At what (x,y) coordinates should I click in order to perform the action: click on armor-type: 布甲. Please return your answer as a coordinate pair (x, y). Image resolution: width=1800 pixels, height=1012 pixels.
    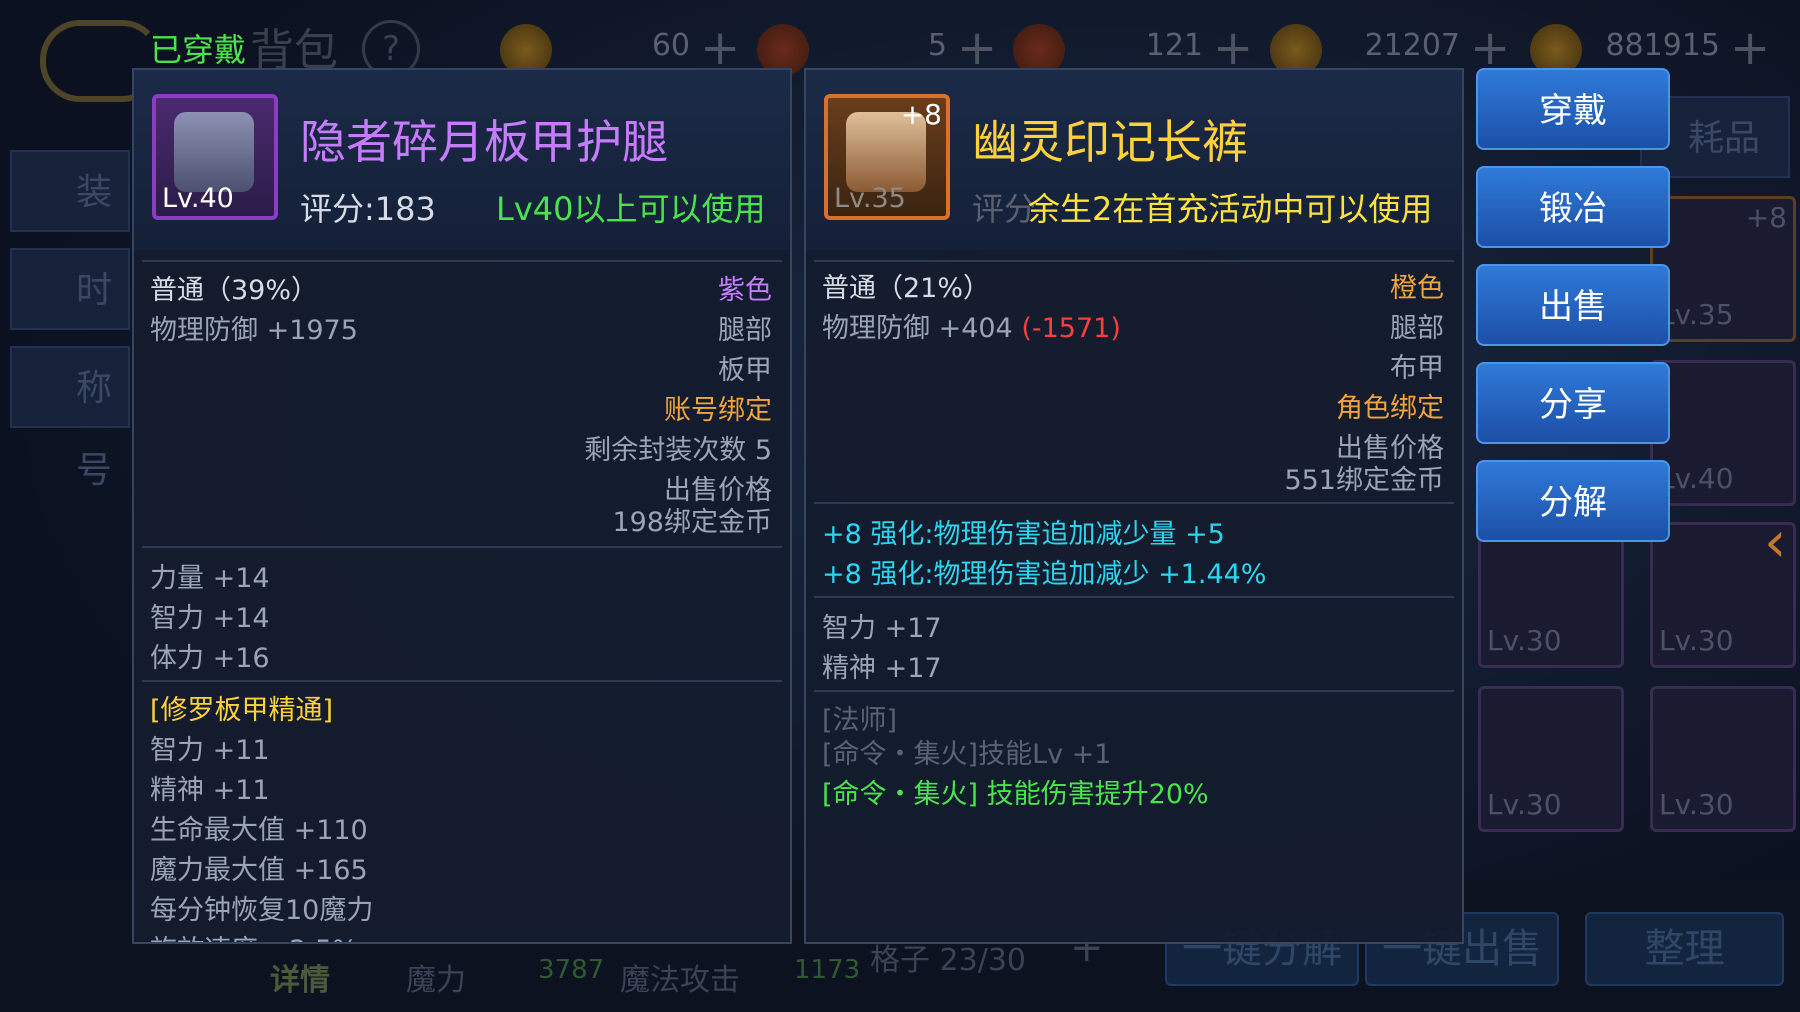
    Looking at the image, I should click on (1417, 368).